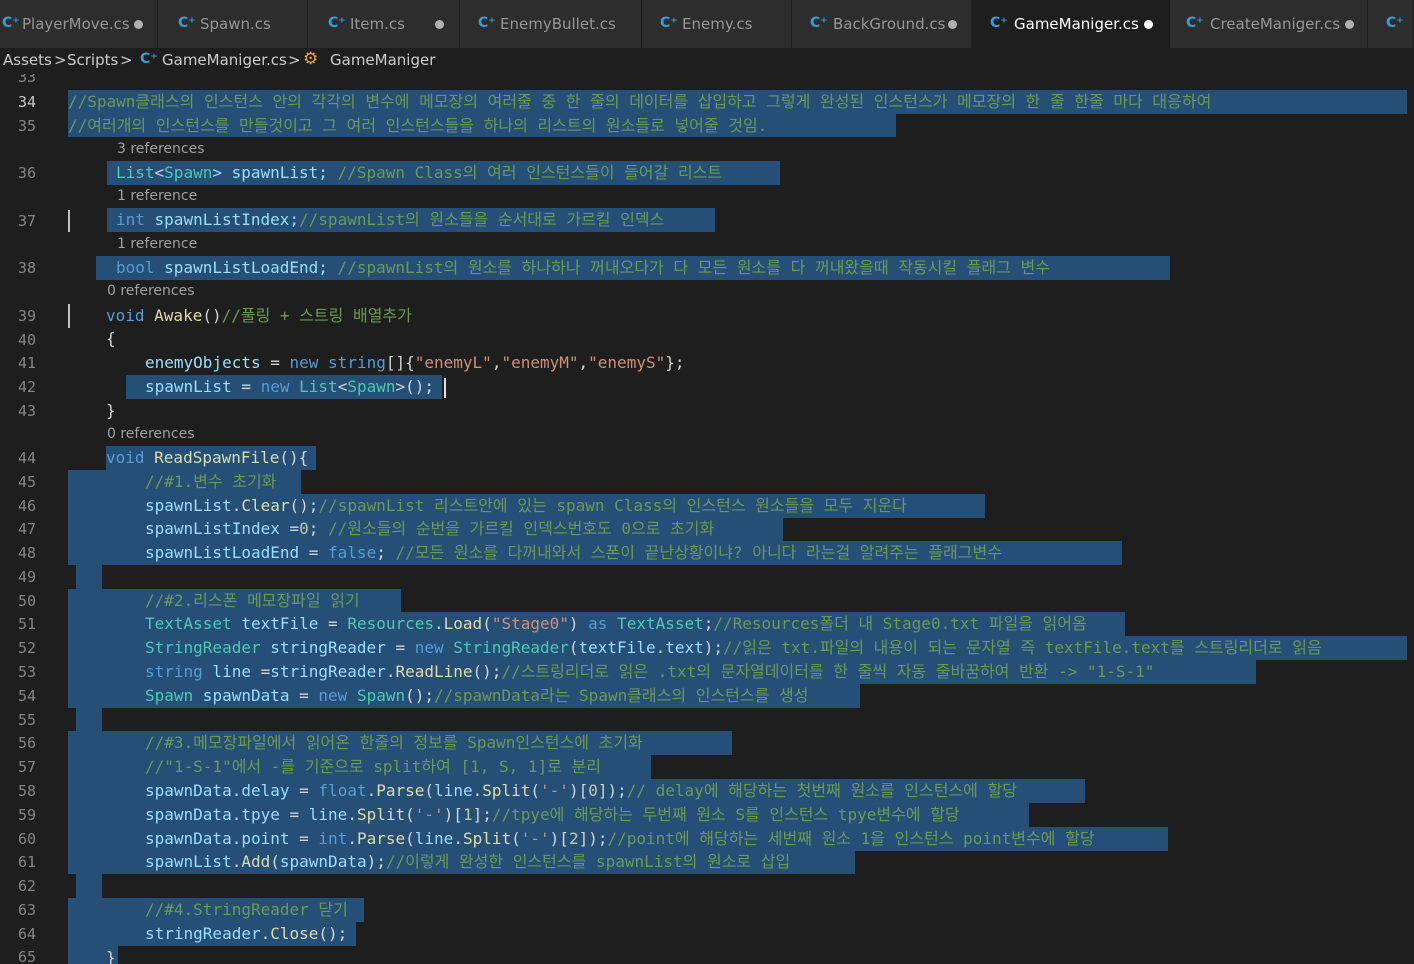 This screenshot has height=964, width=1414. Describe the element at coordinates (26, 221) in the screenshot. I see `line-number: 37` at that location.